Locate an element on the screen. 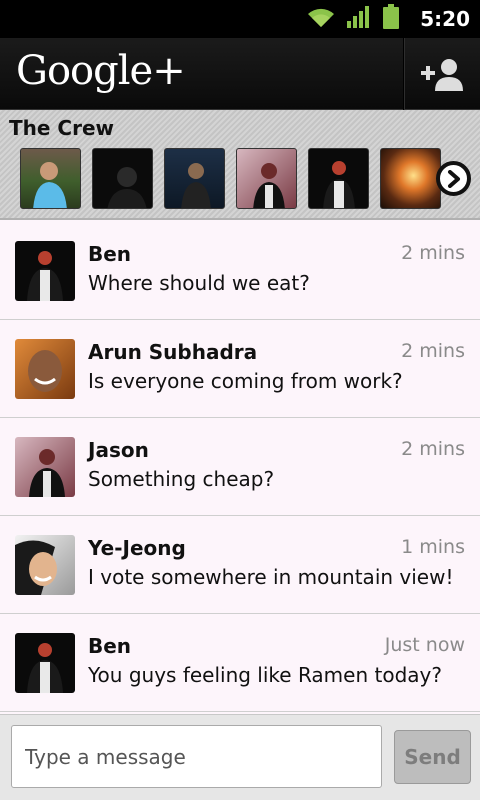  app-bar: Google+ is located at coordinates (240, 74).